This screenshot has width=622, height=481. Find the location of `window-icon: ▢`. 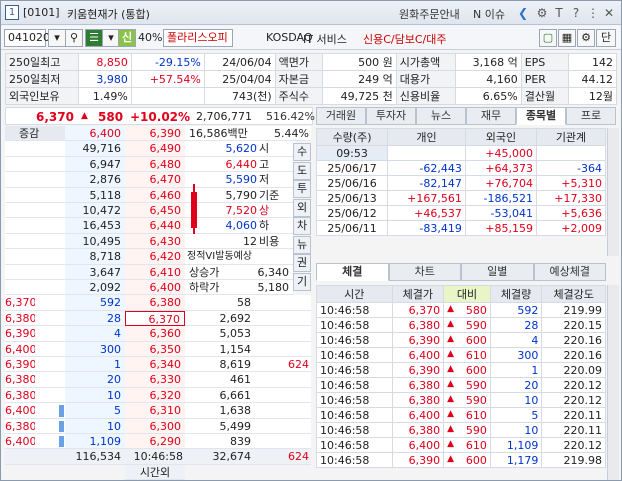

window-icon: ▢ is located at coordinates (548, 38).